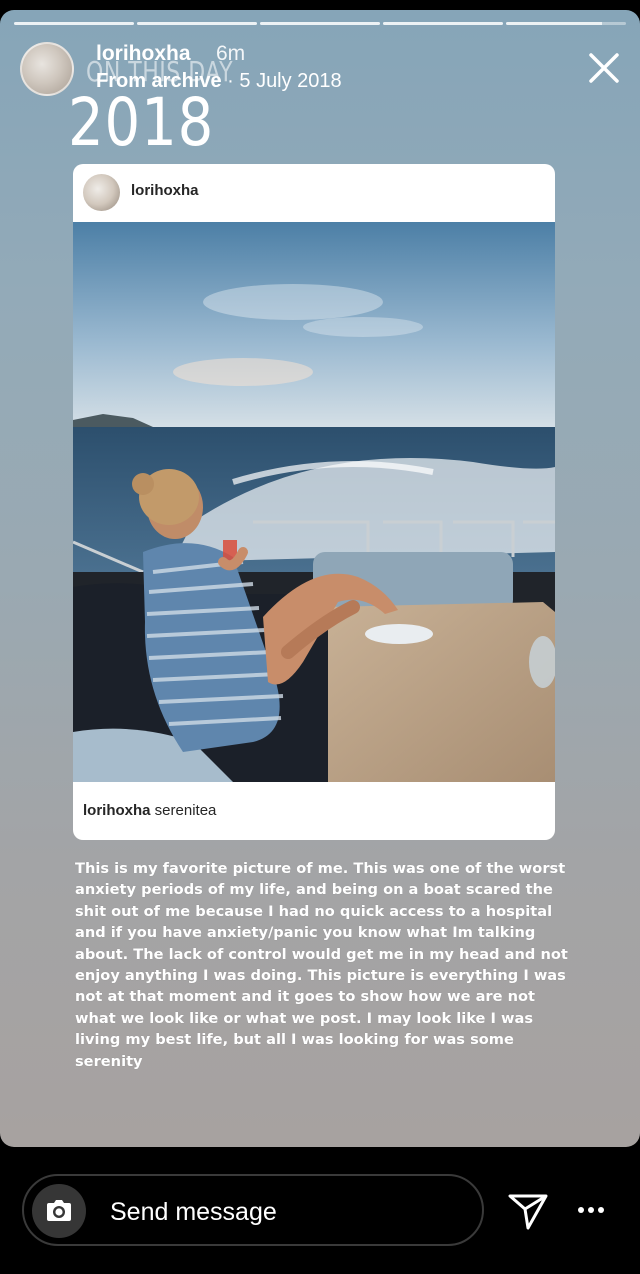 This screenshot has height=1274, width=640. What do you see at coordinates (193, 1212) in the screenshot?
I see `message-placeholder: Send message` at bounding box center [193, 1212].